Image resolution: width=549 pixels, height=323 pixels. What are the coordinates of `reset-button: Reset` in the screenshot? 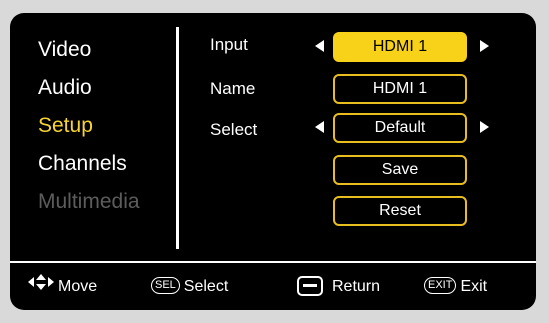 It's located at (400, 211).